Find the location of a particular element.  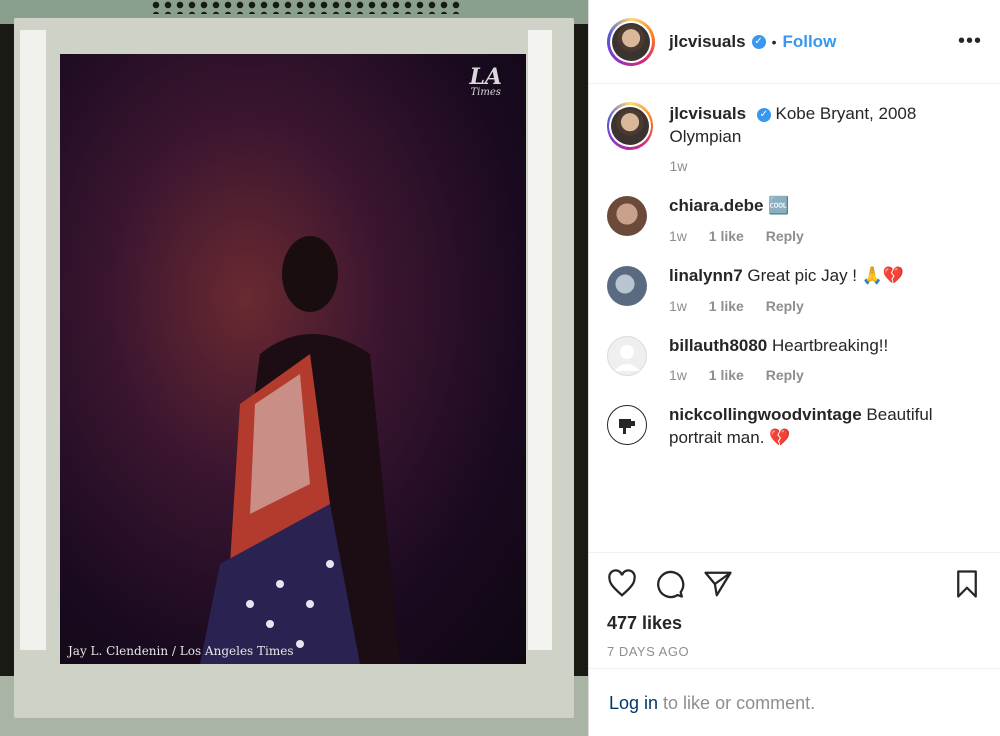

logo-small: Times is located at coordinates (485, 92).